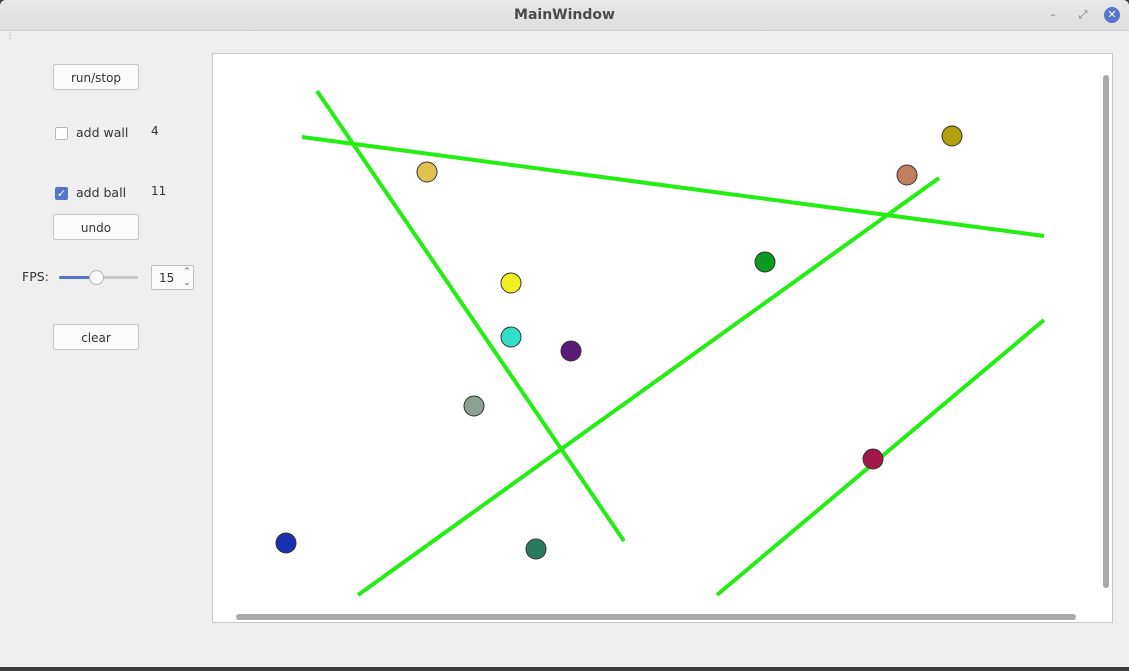 This screenshot has height=671, width=1129. Describe the element at coordinates (166, 278) in the screenshot. I see `fps-spinbox-value: 15` at that location.